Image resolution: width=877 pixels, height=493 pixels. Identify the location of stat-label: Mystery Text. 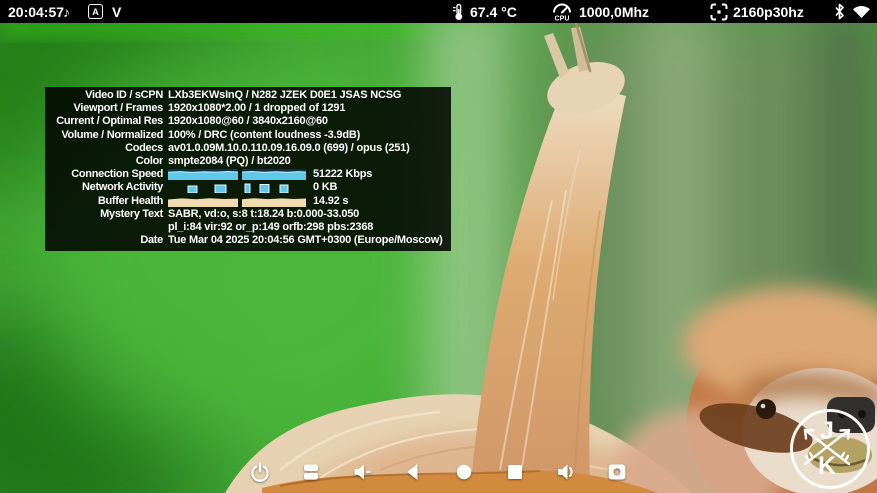
(131, 213).